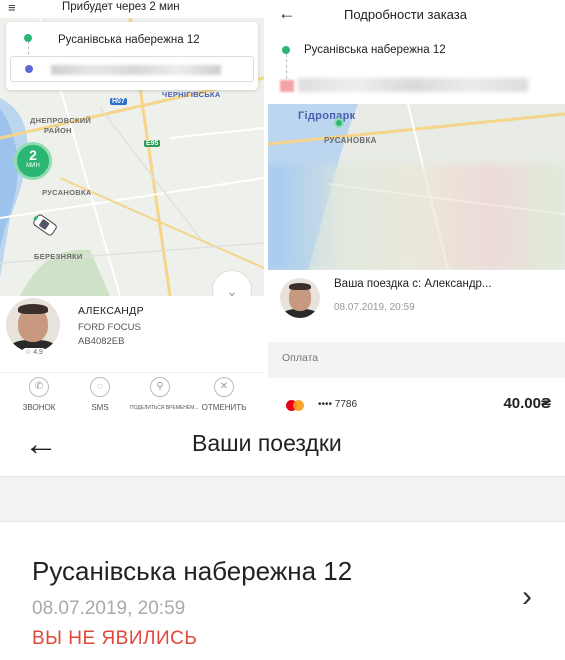  What do you see at coordinates (339, 123) in the screenshot?
I see `pickup-pin-icon` at bounding box center [339, 123].